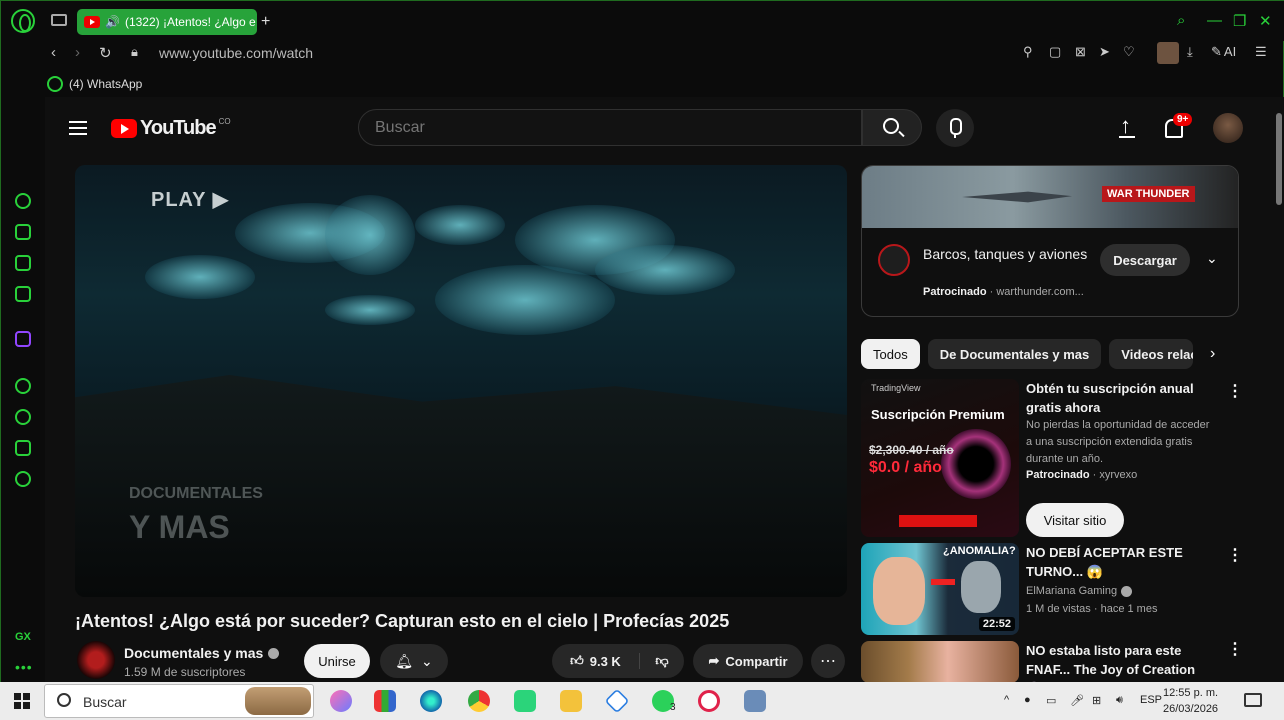  I want to click on voice-search-icon, so click(955, 128).